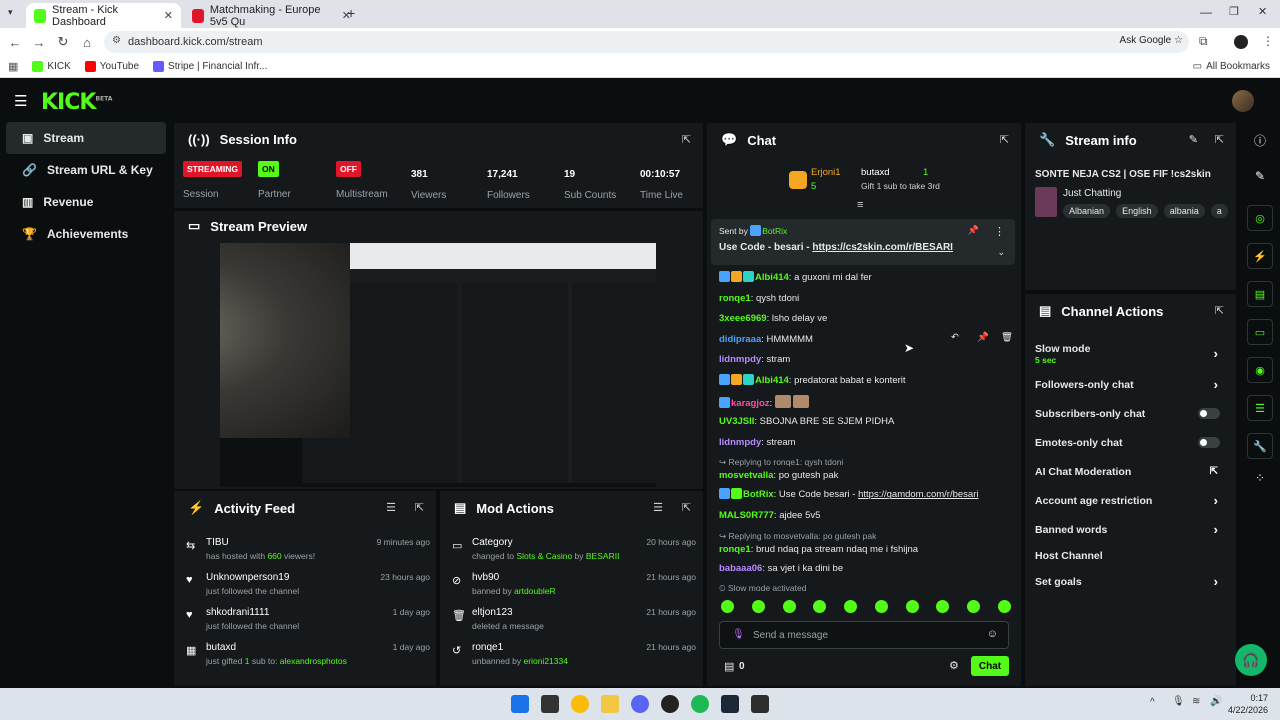  I want to click on user-avatar, so click(1243, 101).